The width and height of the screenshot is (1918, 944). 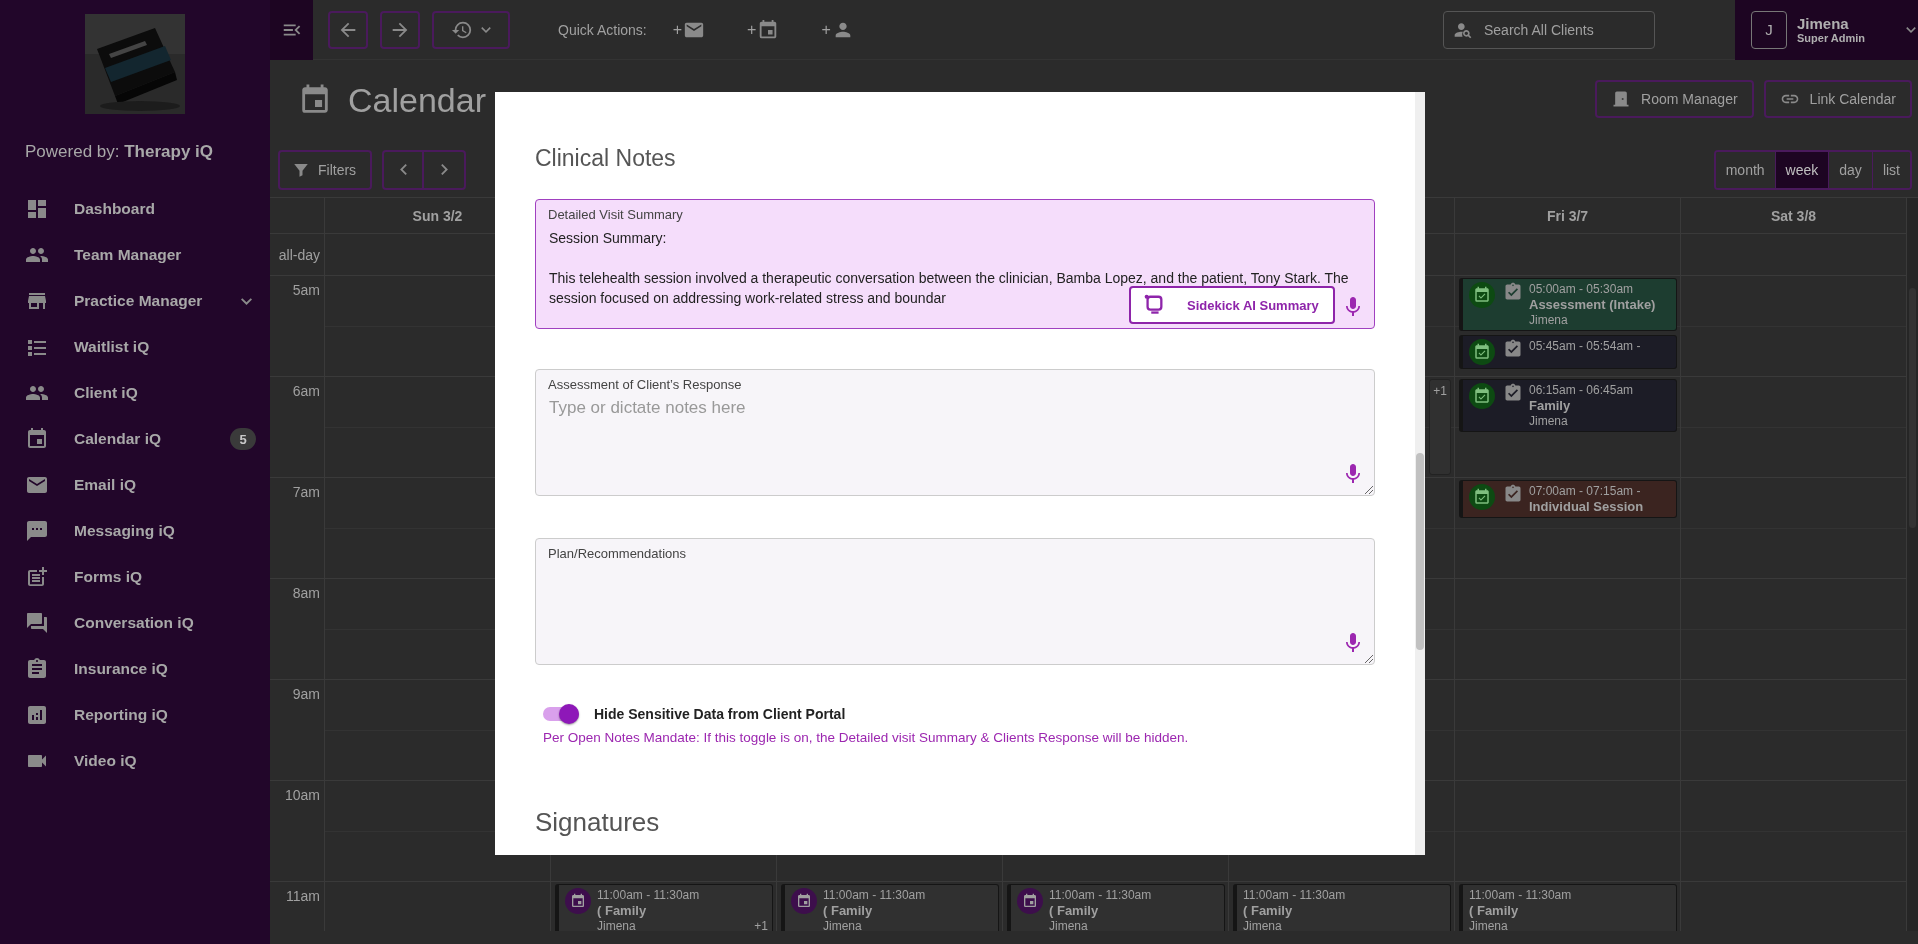 I want to click on event-card: 06:15am - 06:45am Family Jimena, so click(x=1568, y=405).